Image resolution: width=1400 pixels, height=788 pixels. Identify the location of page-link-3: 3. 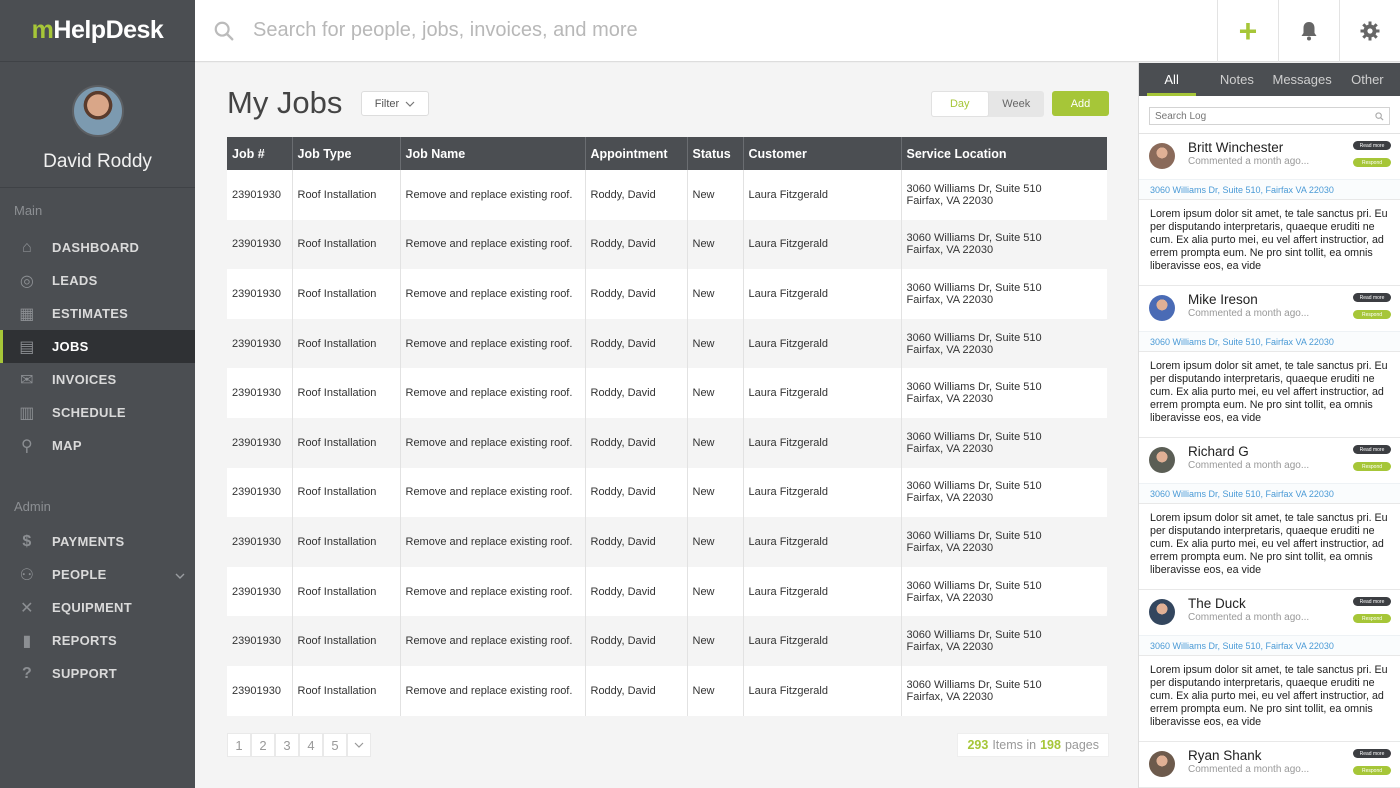
(287, 745).